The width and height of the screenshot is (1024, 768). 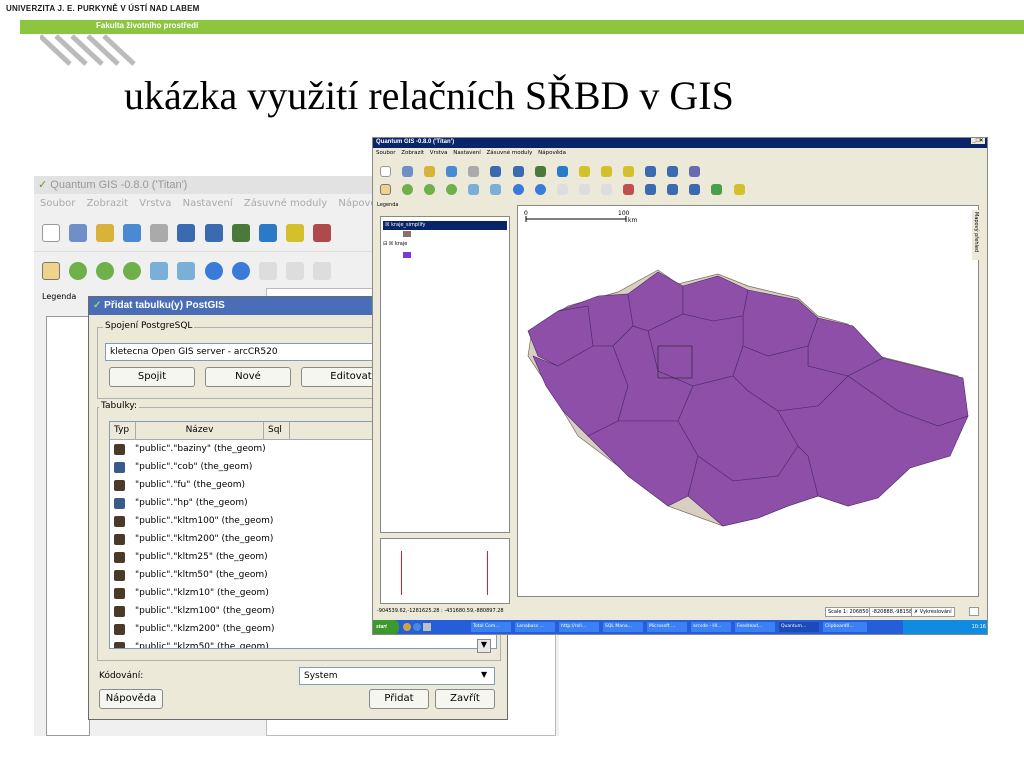 I want to click on checkbox-icon: ☒, so click(x=387, y=225).